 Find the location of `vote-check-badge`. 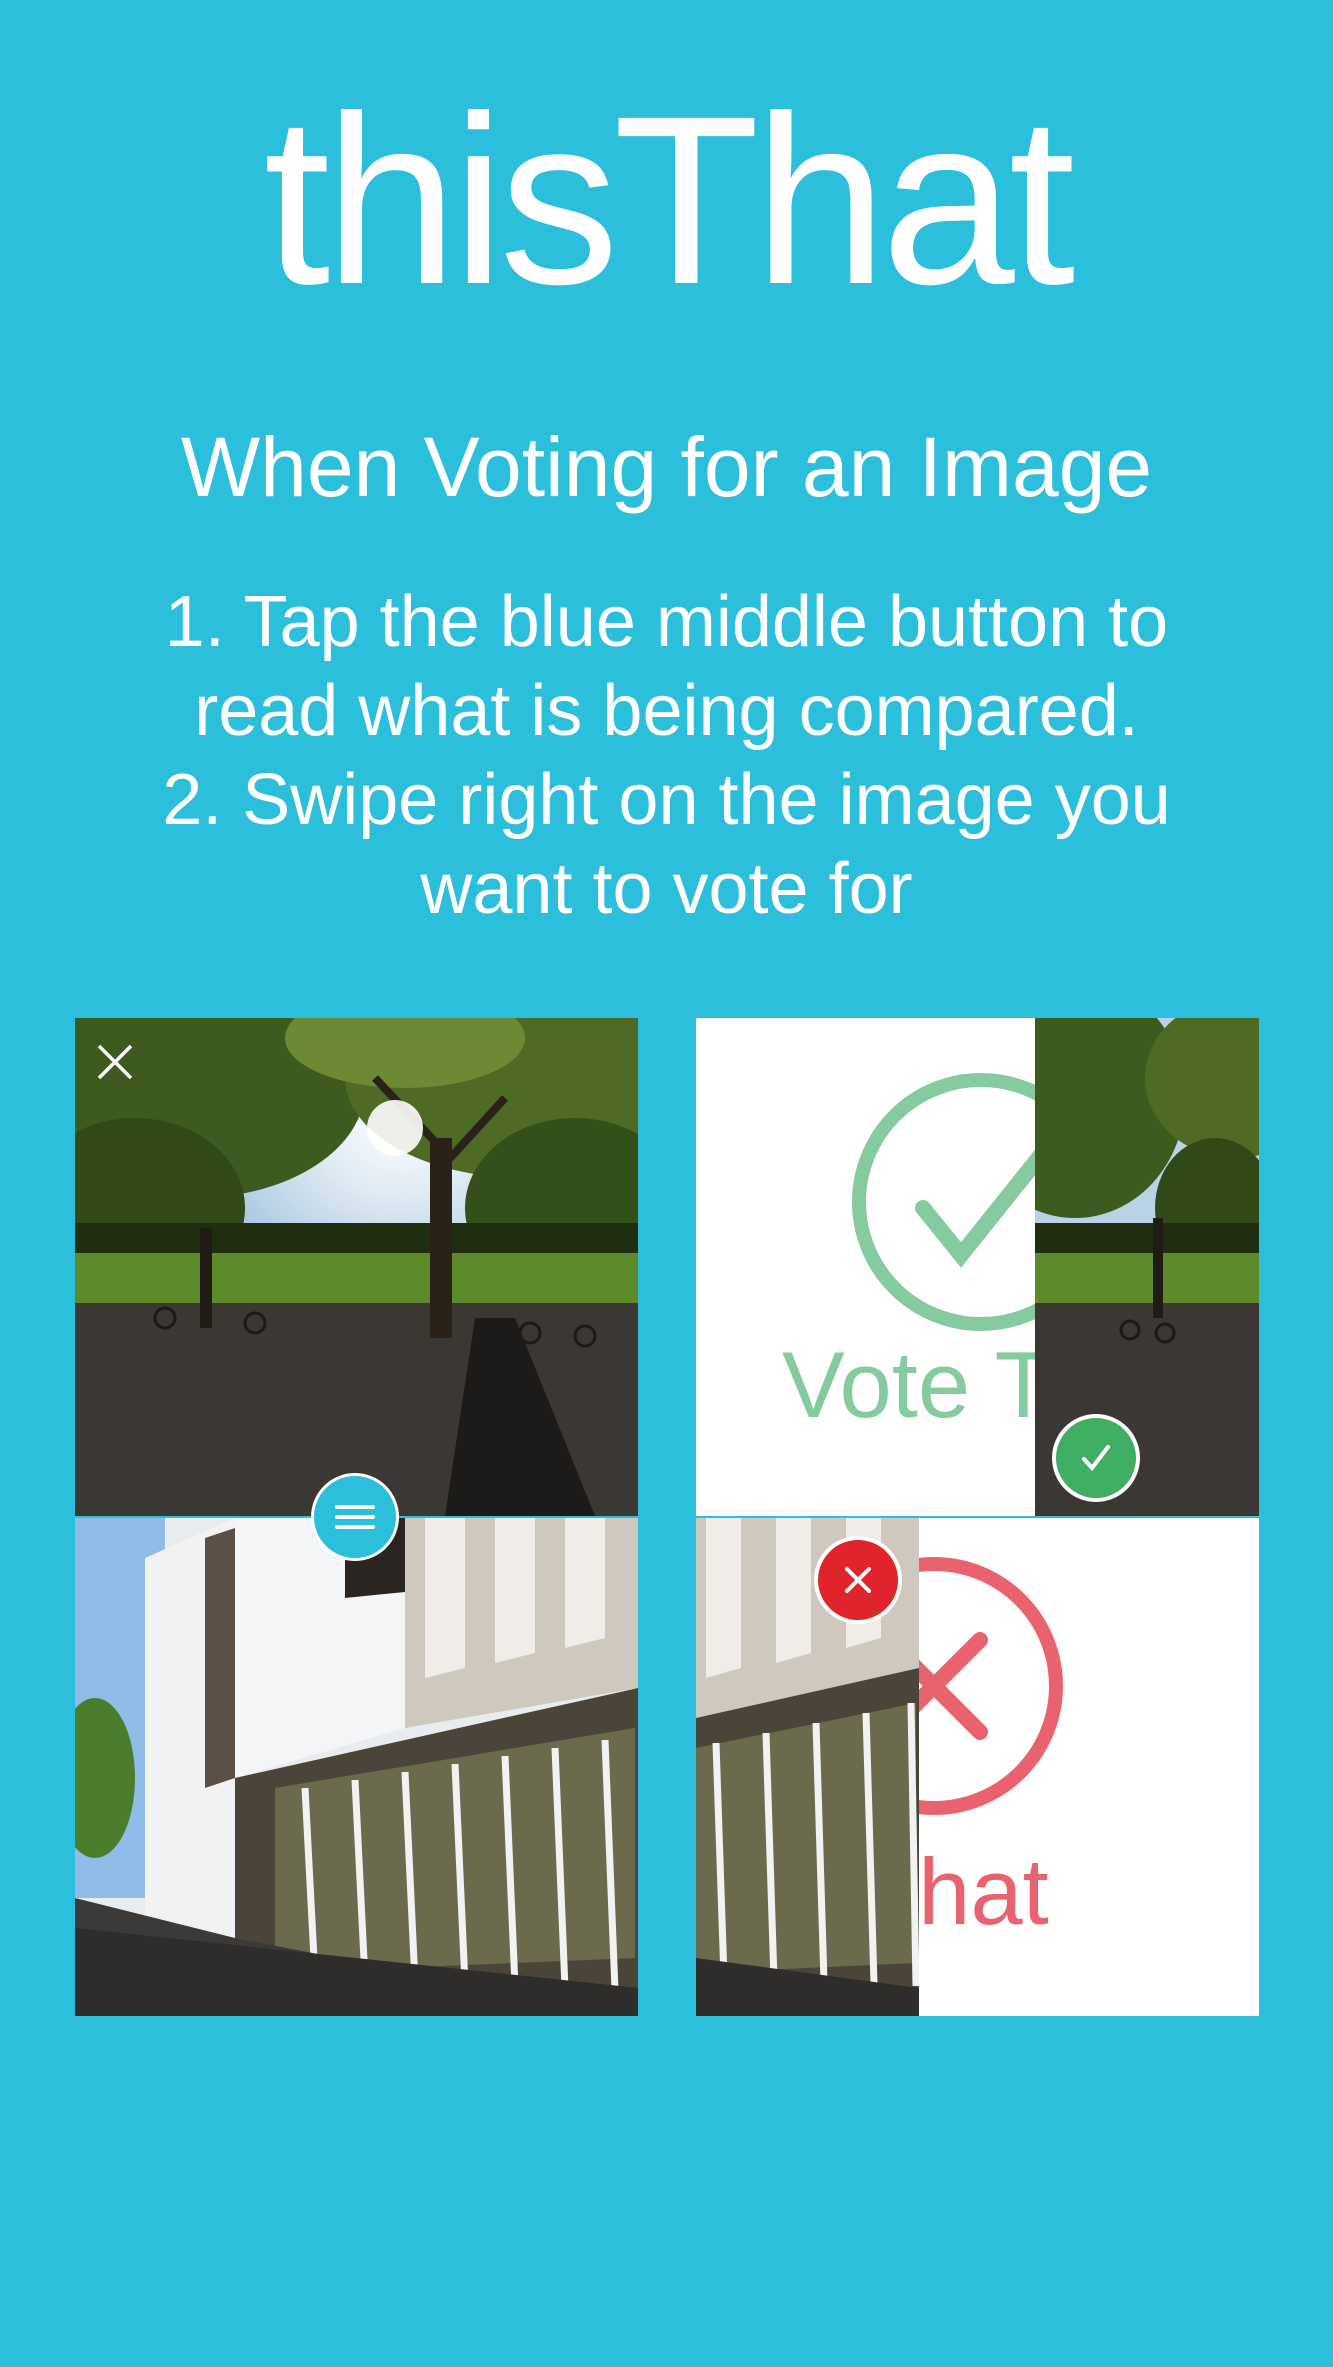

vote-check-badge is located at coordinates (1096, 1458).